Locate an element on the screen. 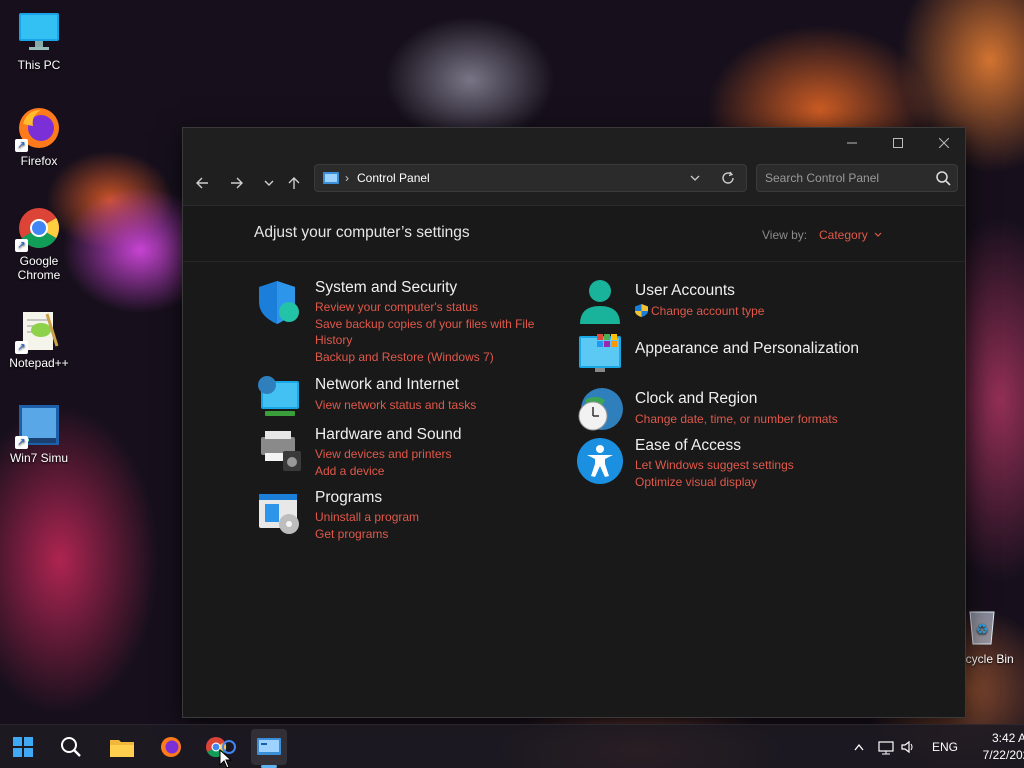 The image size is (1024, 768). back-button is located at coordinates (202, 183).